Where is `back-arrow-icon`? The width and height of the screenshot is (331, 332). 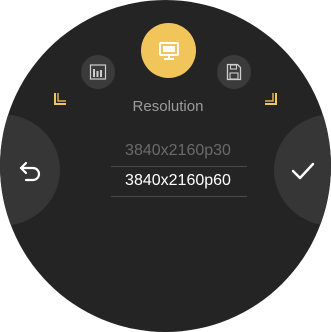 back-arrow-icon is located at coordinates (30, 171).